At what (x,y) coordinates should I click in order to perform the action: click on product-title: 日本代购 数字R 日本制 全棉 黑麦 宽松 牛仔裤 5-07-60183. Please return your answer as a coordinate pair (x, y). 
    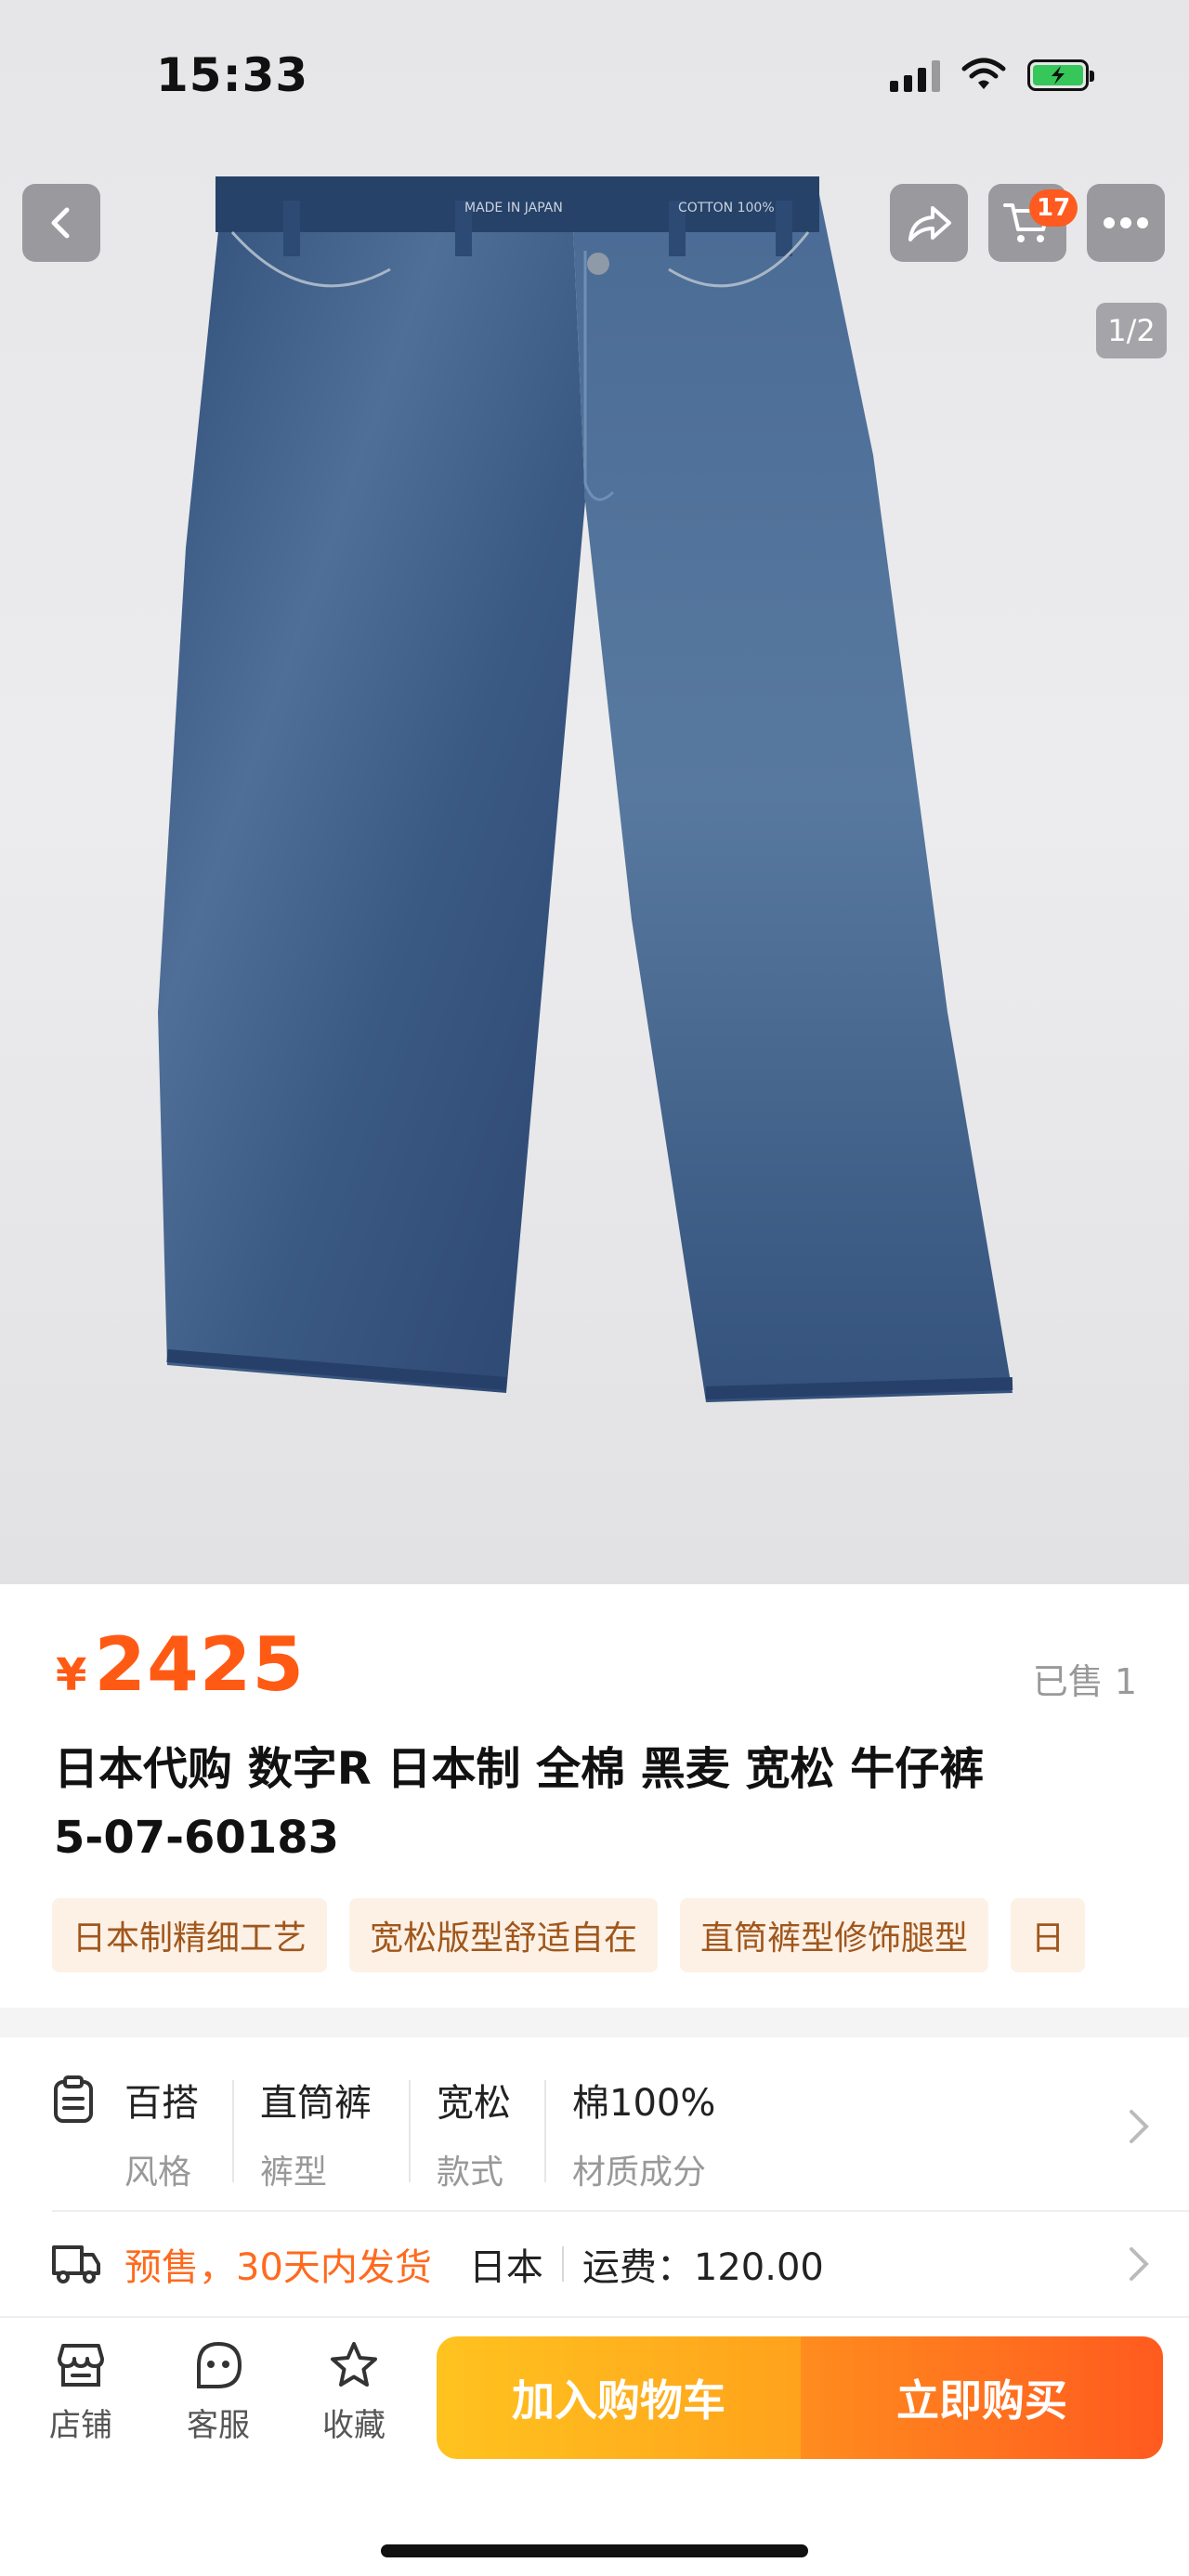
    Looking at the image, I should click on (598, 1803).